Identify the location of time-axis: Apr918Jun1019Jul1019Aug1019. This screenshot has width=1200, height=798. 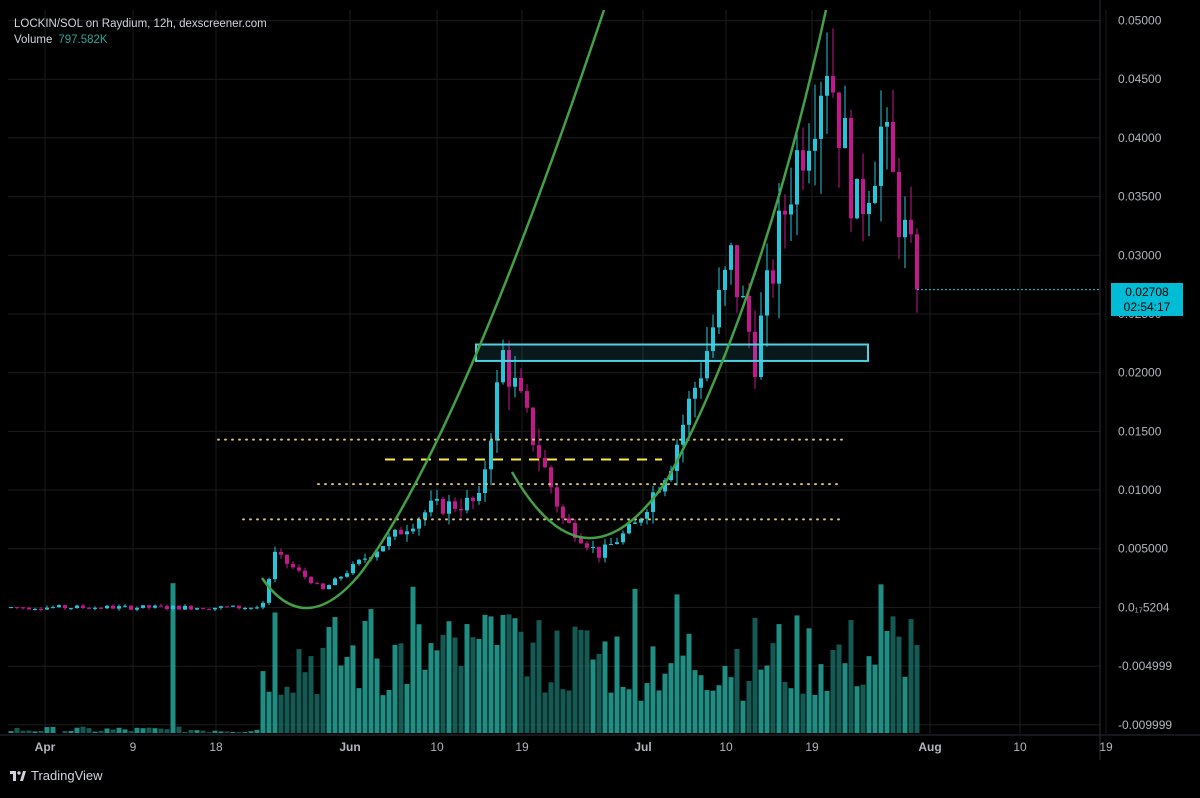
(574, 747).